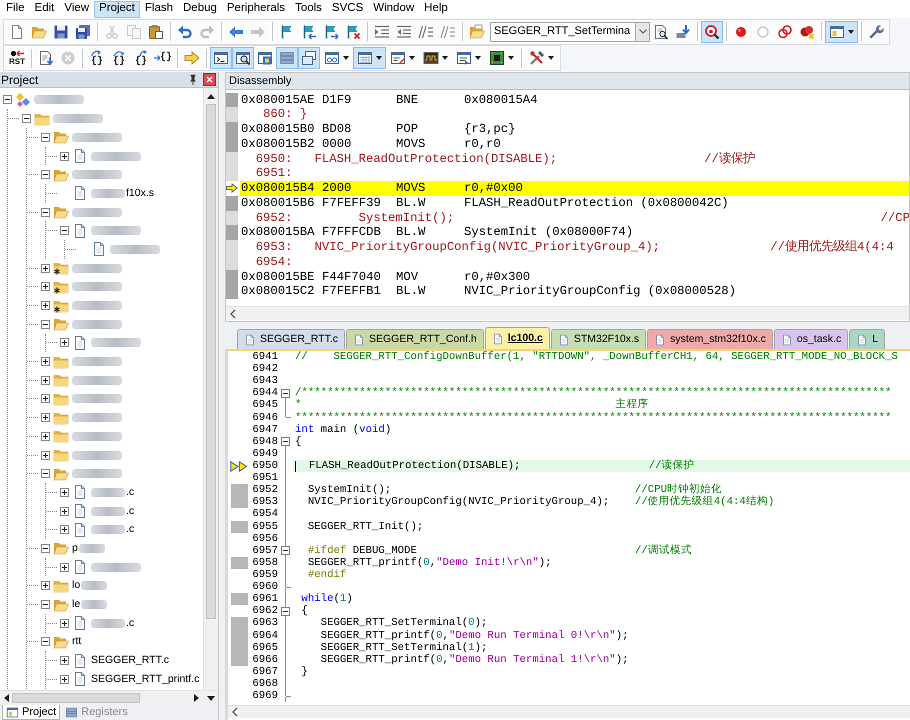 This screenshot has width=910, height=720. Describe the element at coordinates (163, 58) in the screenshot. I see `right-arrow-button: {}` at that location.